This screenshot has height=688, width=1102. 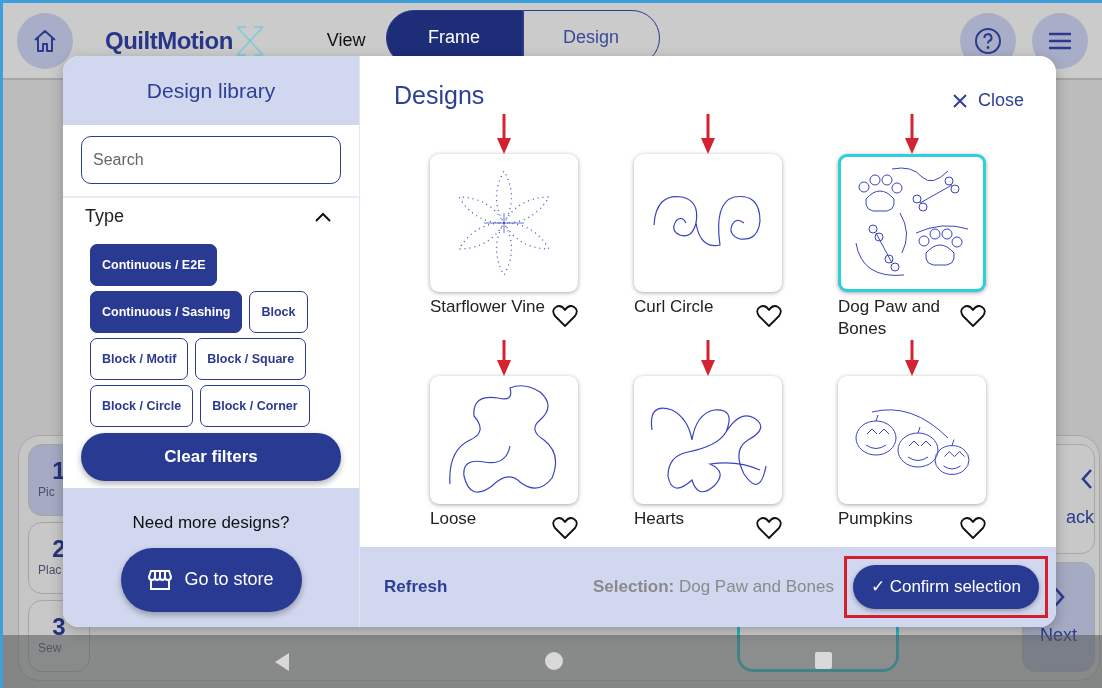 What do you see at coordinates (166, 312) in the screenshot?
I see `filter-chip: Continuous / Sashing` at bounding box center [166, 312].